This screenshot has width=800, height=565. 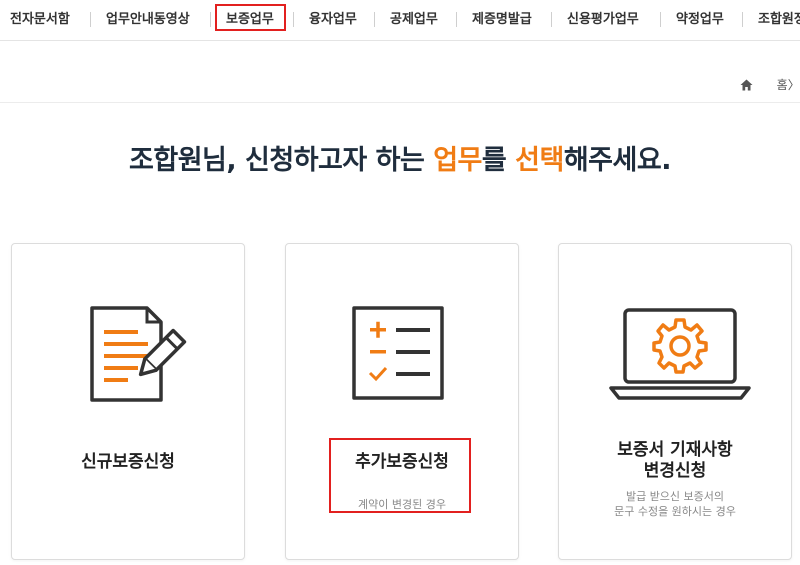 I want to click on nav-item-guide-video: 업무안내동영상, so click(x=148, y=20).